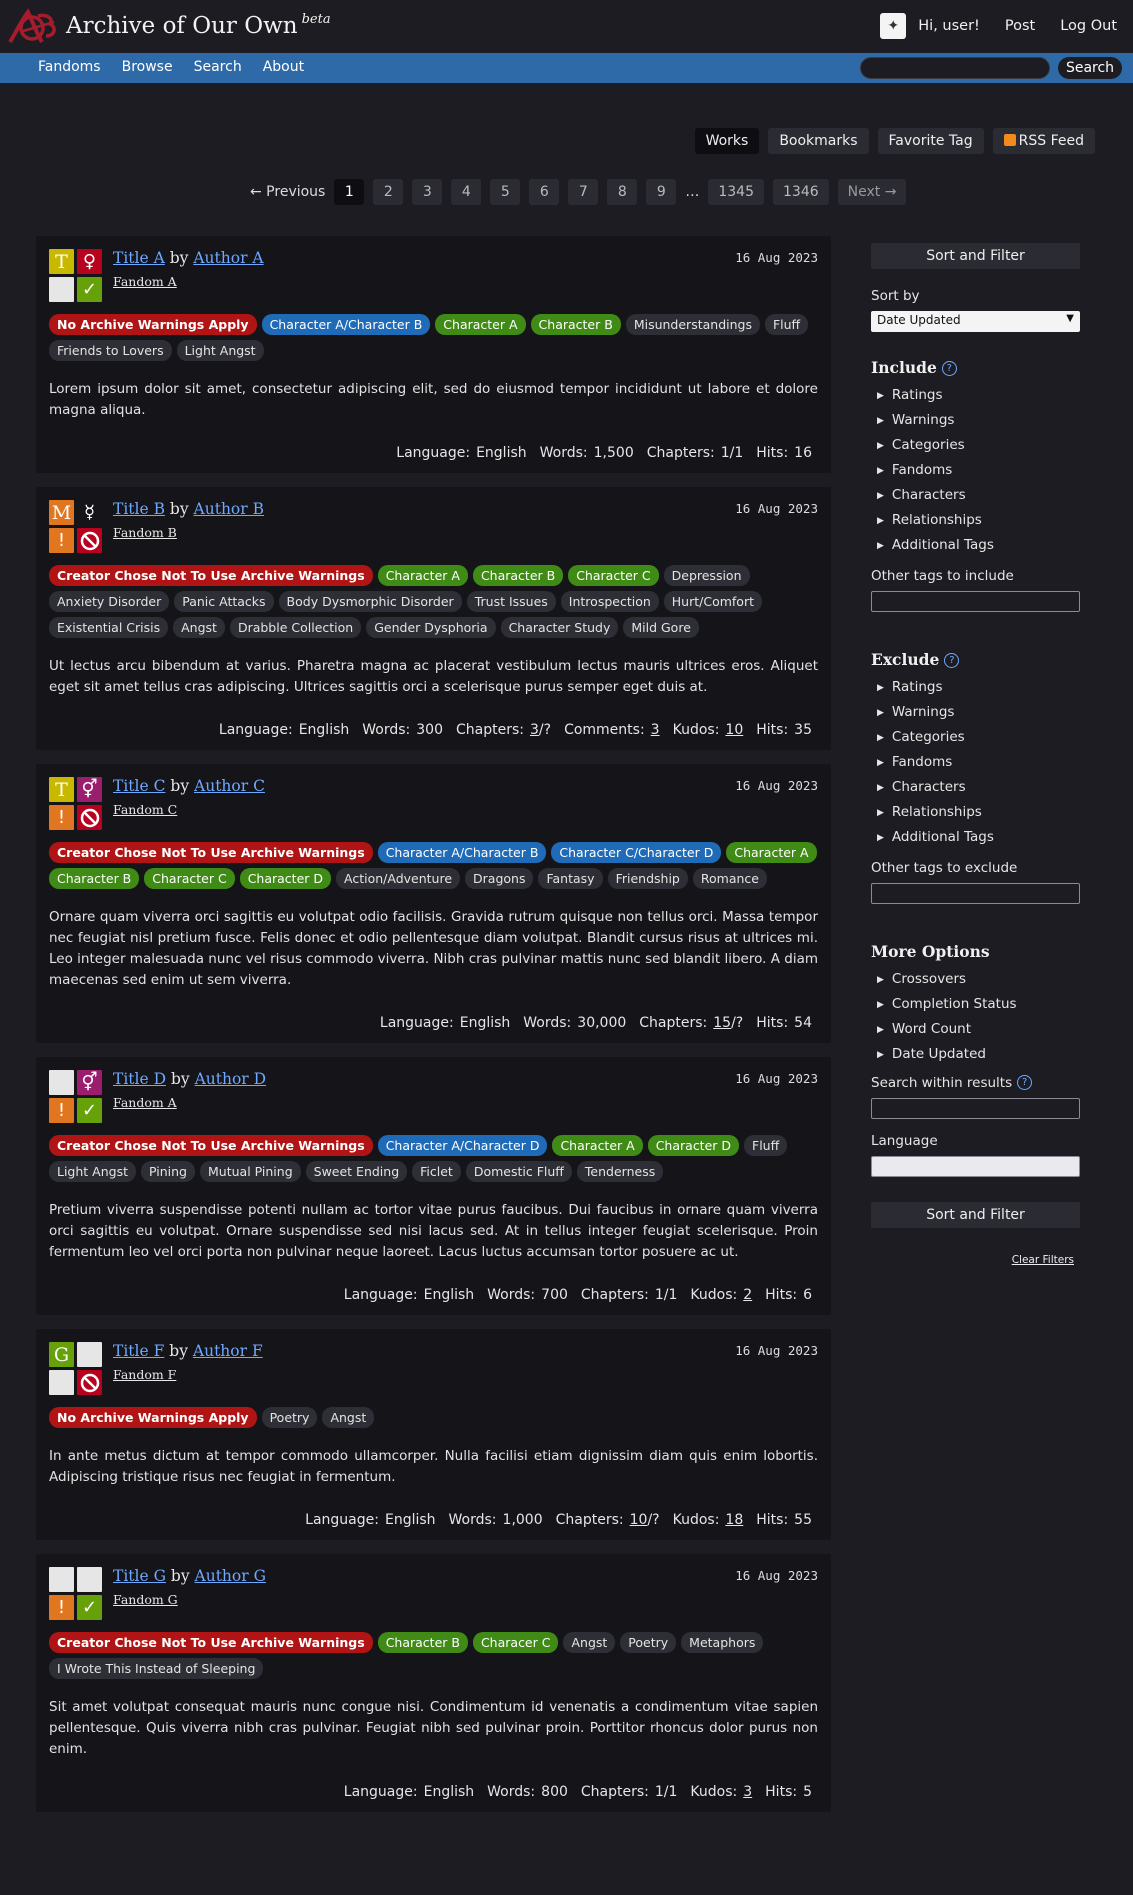  What do you see at coordinates (431, 627) in the screenshot?
I see `freeform-tag: Gender Dysphoria` at bounding box center [431, 627].